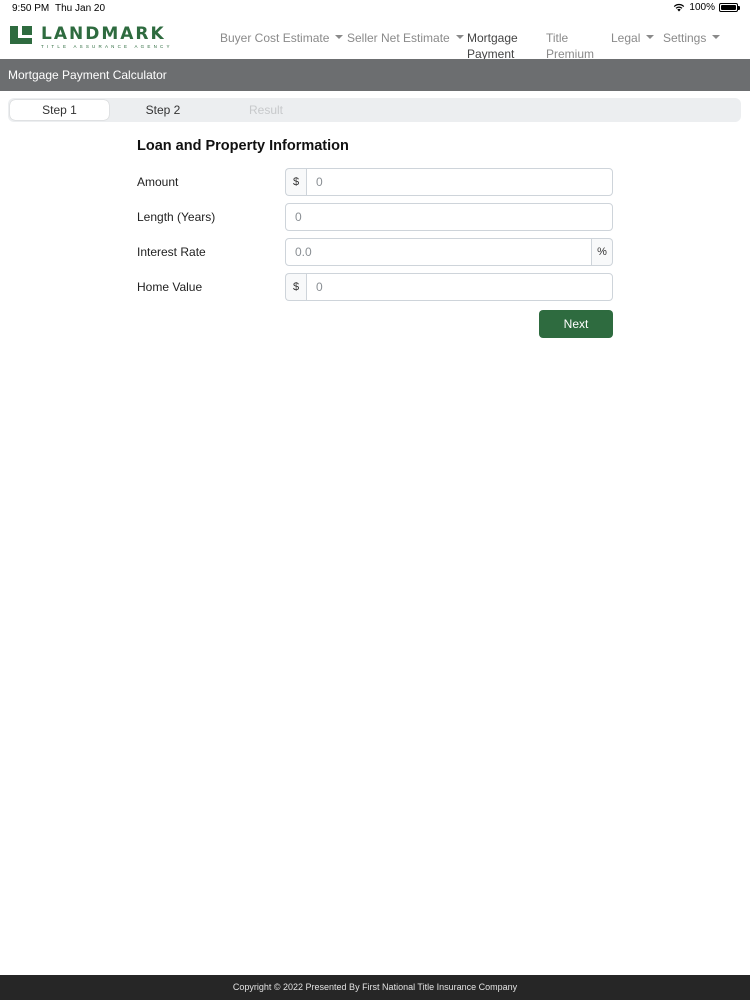  Describe the element at coordinates (459, 287) in the screenshot. I see `home-value-input` at that location.